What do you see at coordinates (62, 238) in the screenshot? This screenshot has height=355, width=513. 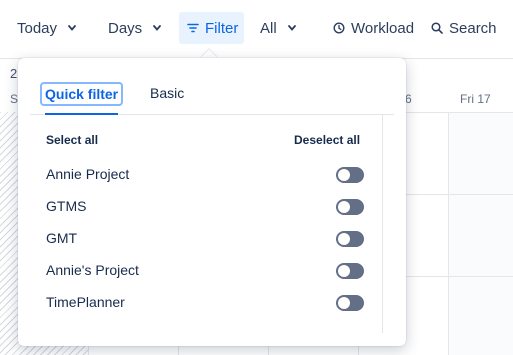 I see `project-name: GMT` at bounding box center [62, 238].